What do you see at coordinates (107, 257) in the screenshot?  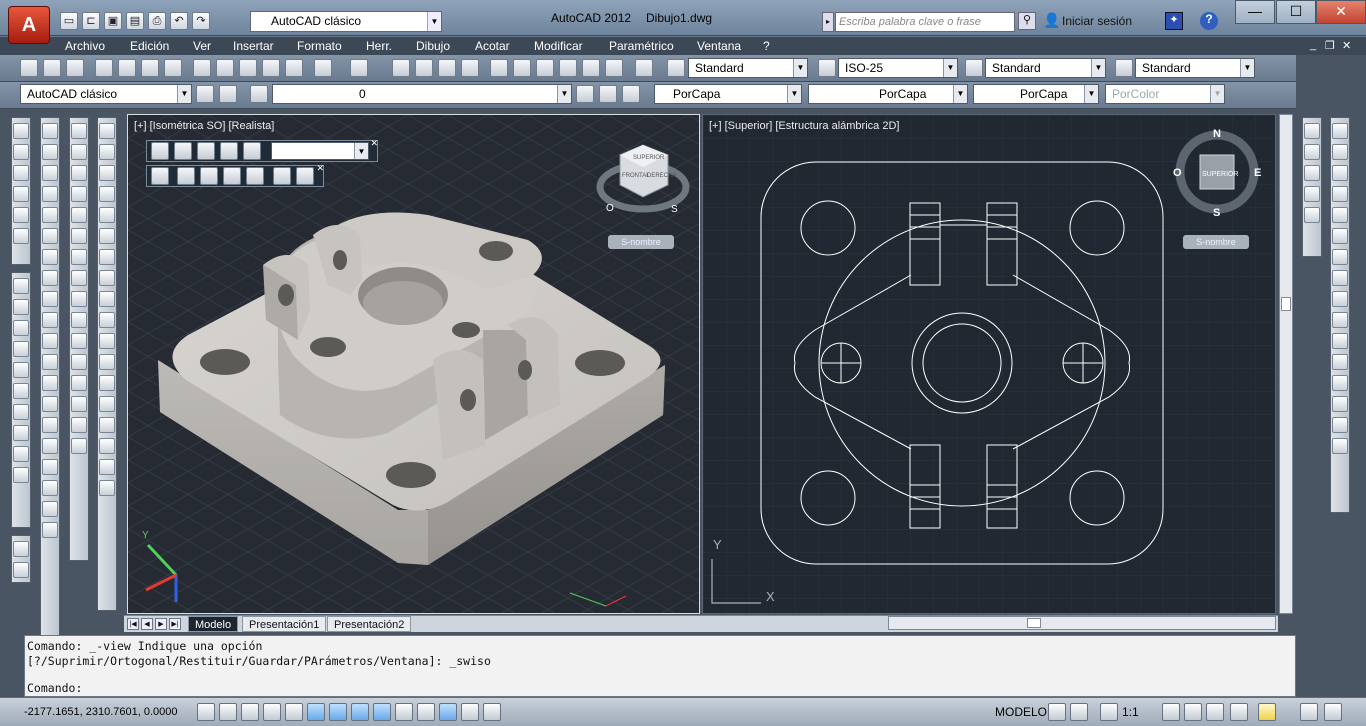 I see `diameter-dim-icon` at bounding box center [107, 257].